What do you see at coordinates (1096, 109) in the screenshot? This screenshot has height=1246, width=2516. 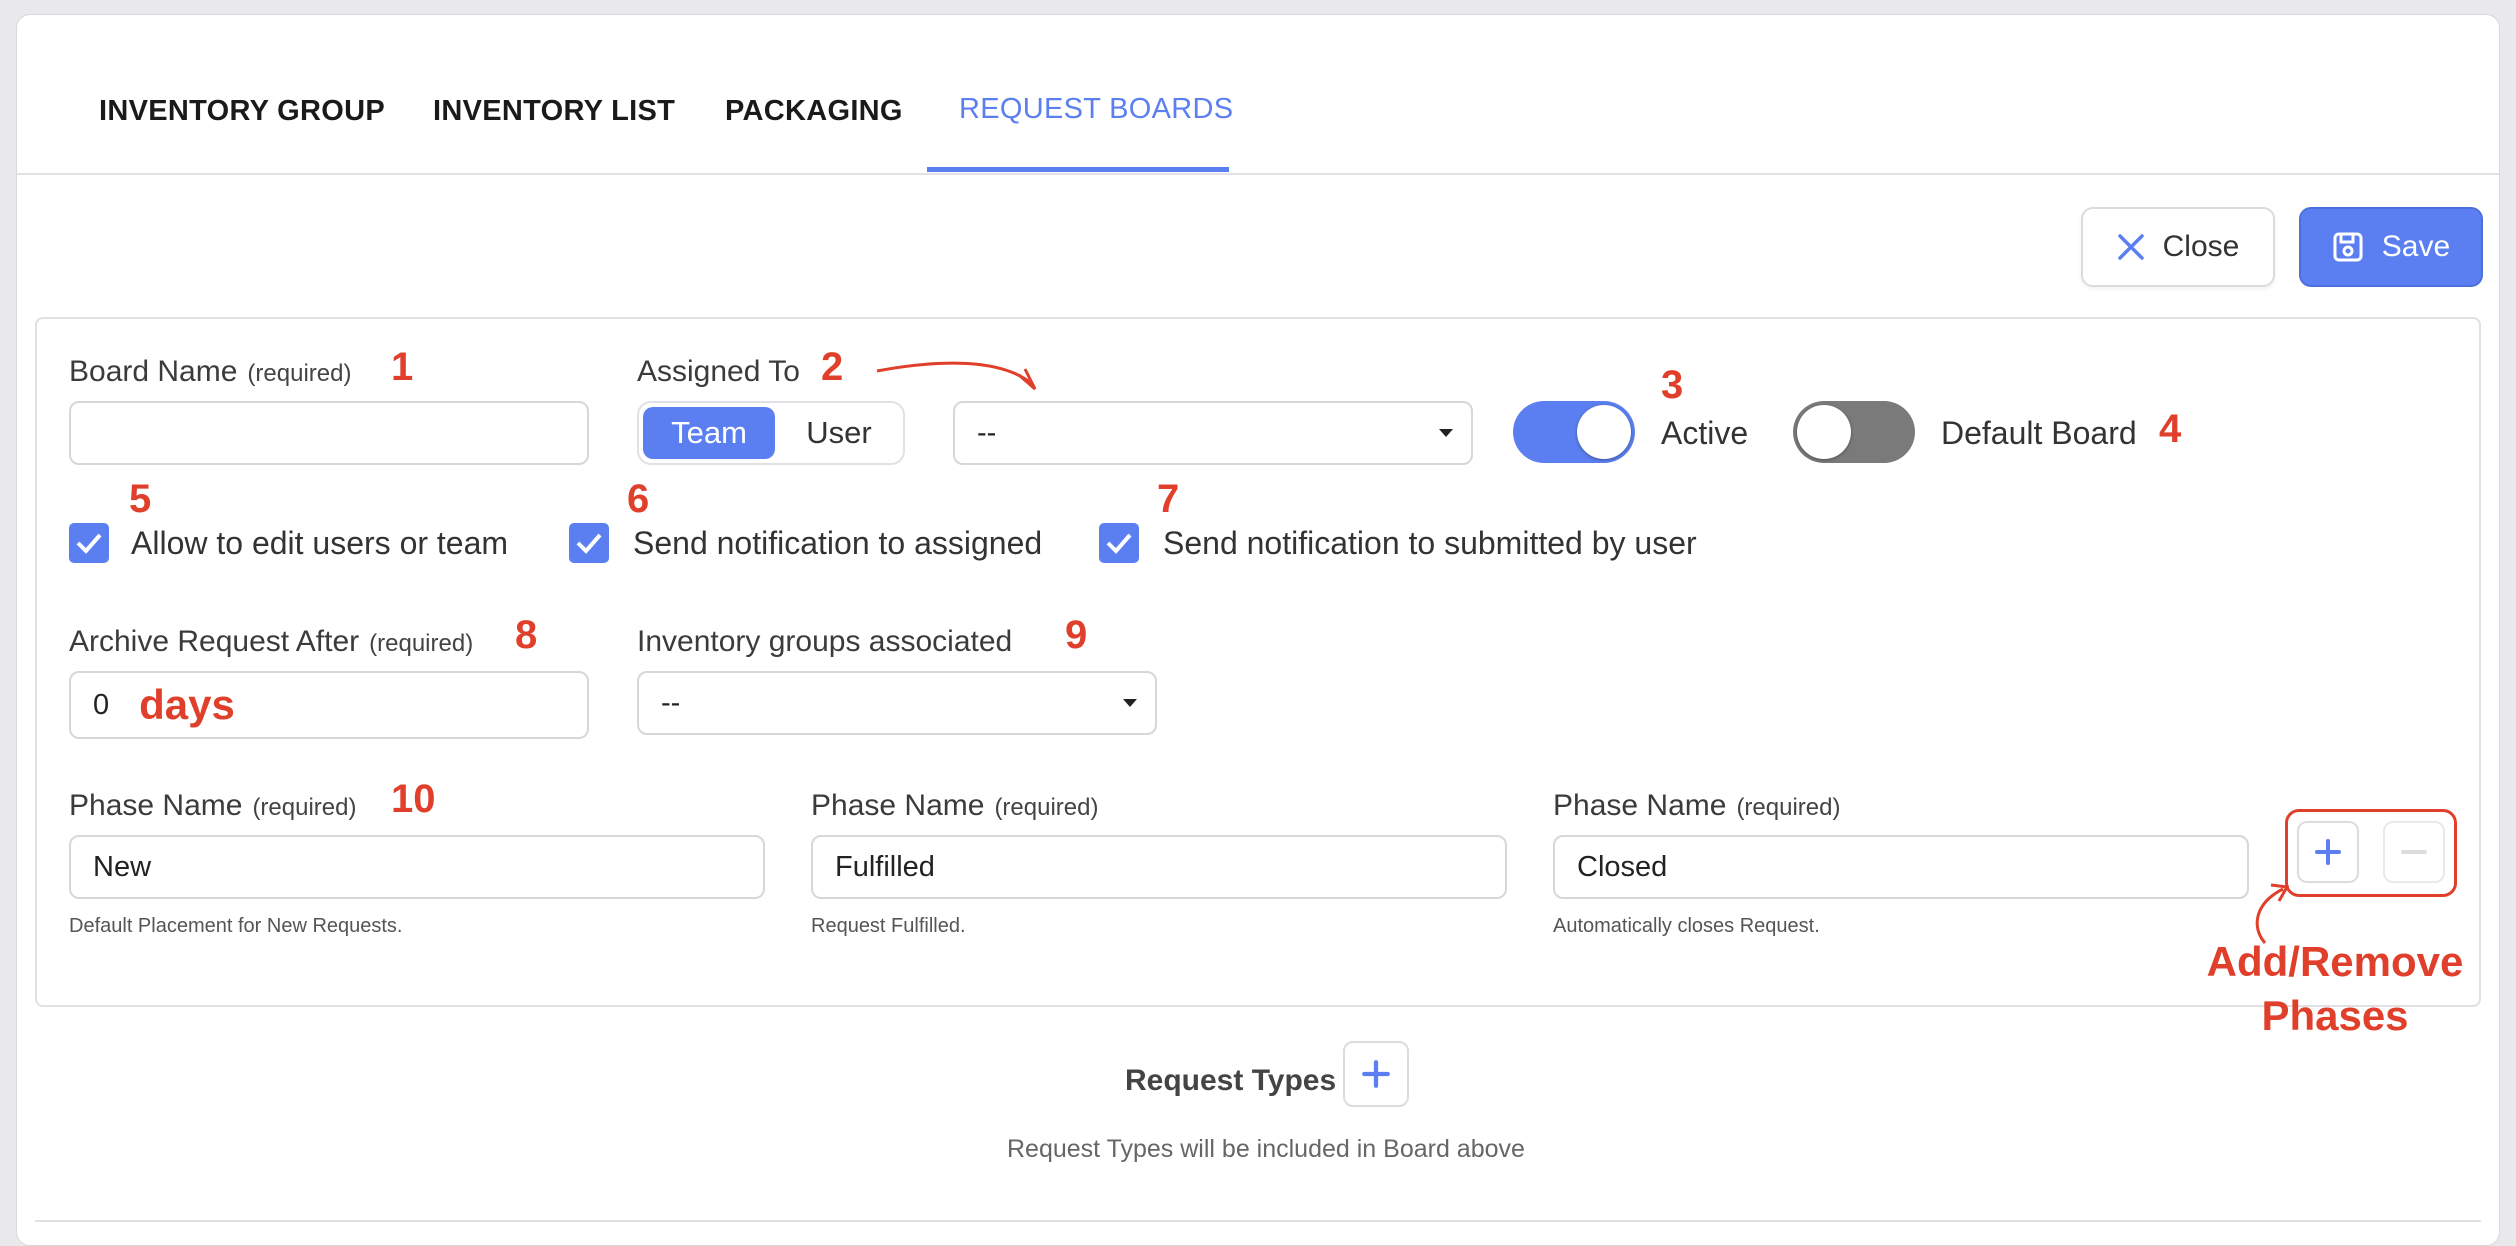 I see `tab-request-boards: REQUEST BOARDS` at bounding box center [1096, 109].